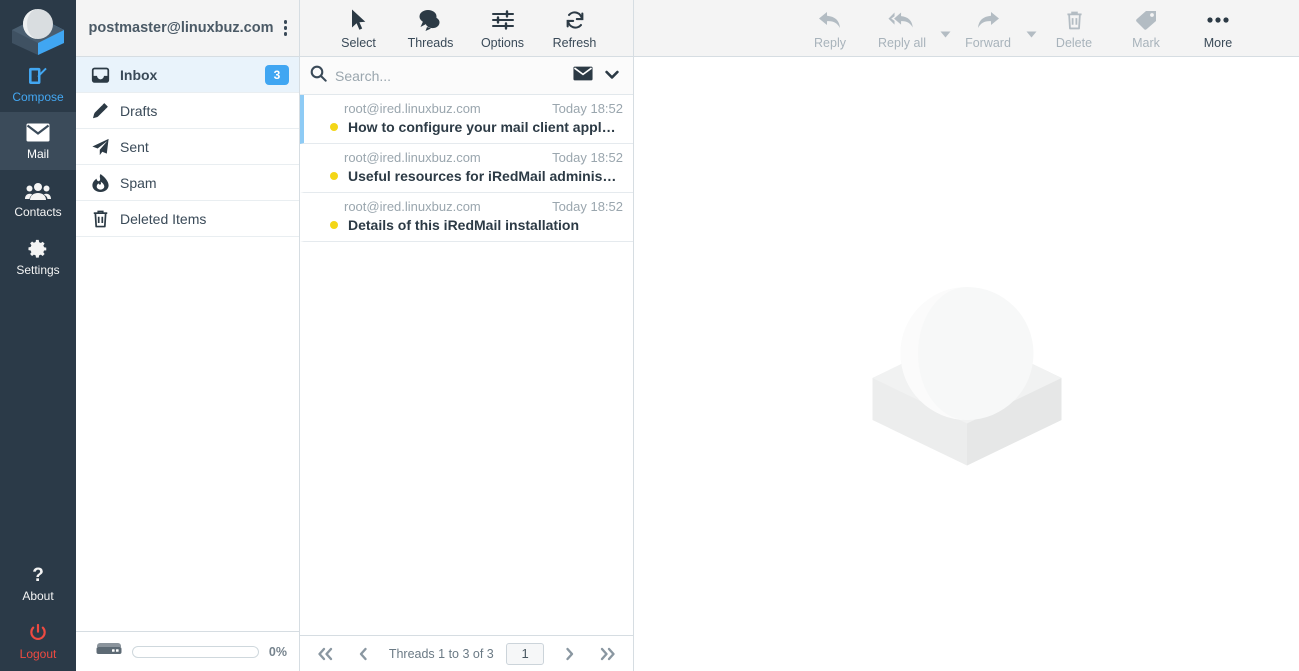  Describe the element at coordinates (359, 20) in the screenshot. I see `cursor-arrow-icon` at that location.